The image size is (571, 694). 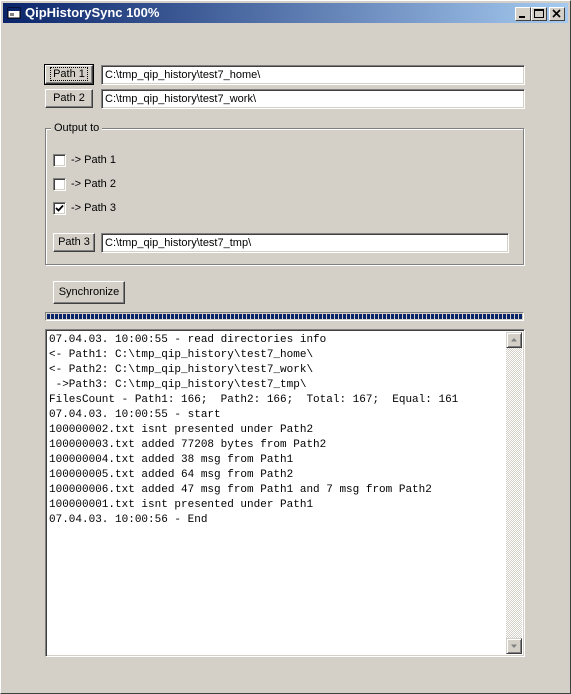 What do you see at coordinates (522, 17) in the screenshot?
I see `minimize-icon` at bounding box center [522, 17].